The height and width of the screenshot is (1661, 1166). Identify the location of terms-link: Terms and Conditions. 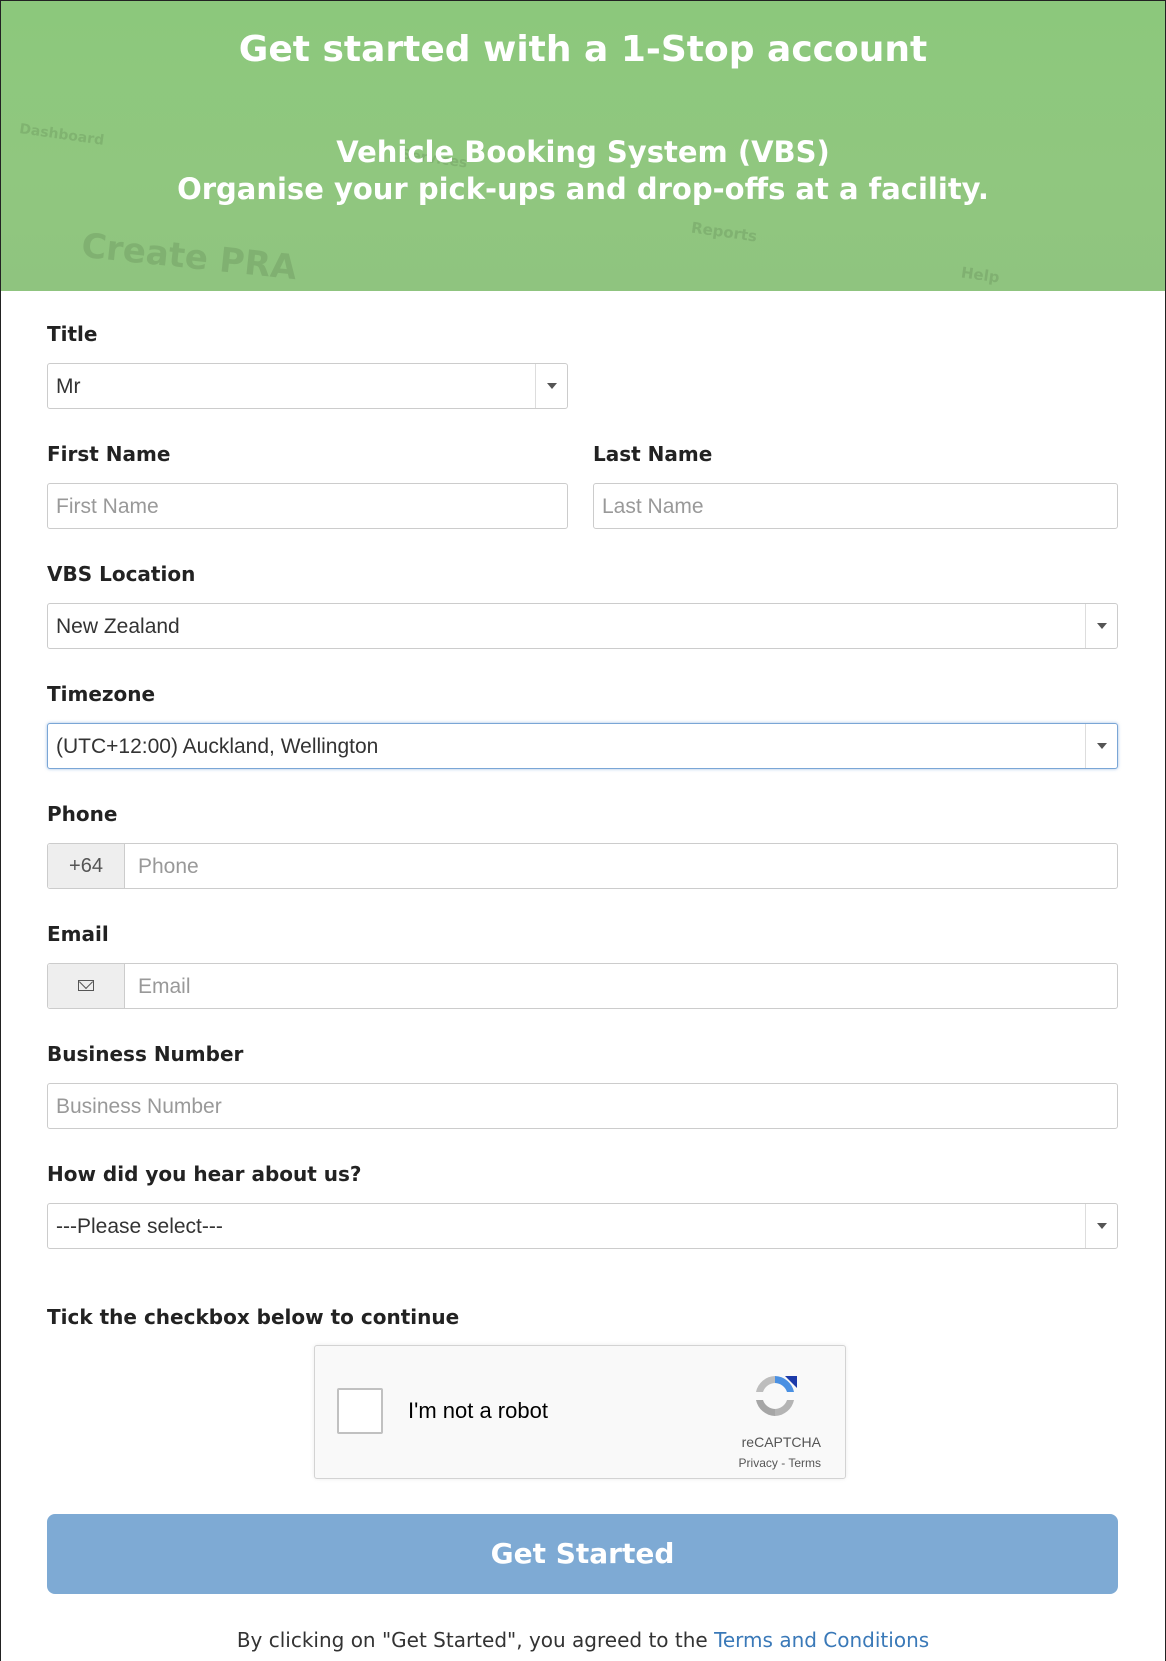
(821, 1640).